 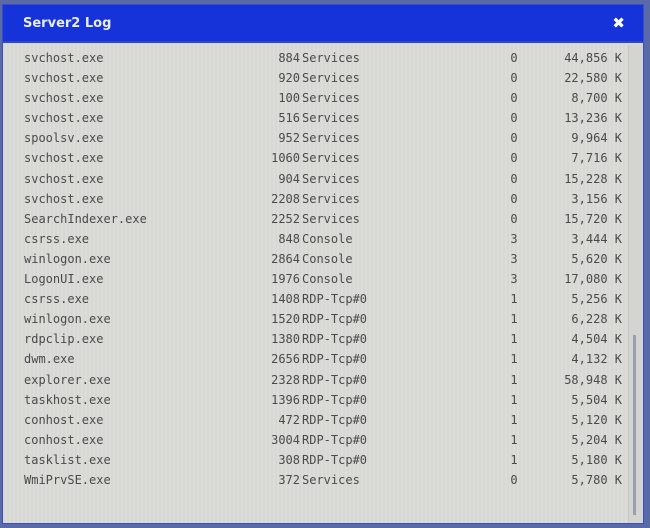 I want to click on process-pid: 516, so click(x=289, y=118).